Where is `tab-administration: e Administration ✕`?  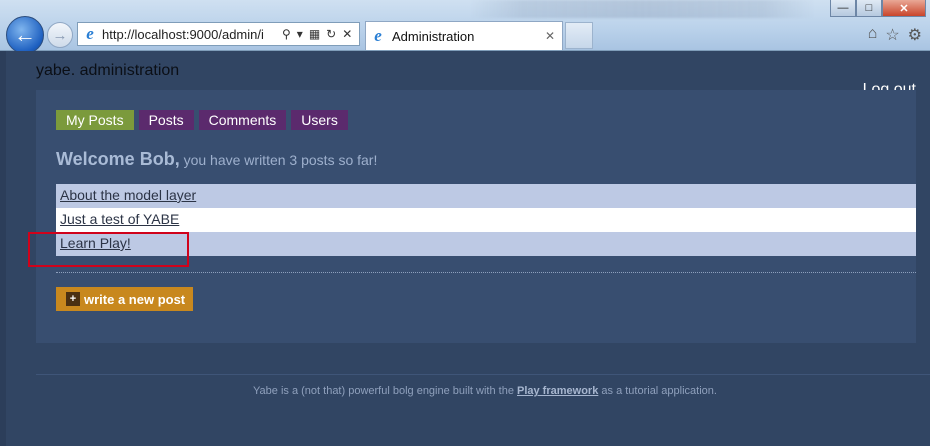
tab-administration: e Administration ✕ is located at coordinates (464, 35).